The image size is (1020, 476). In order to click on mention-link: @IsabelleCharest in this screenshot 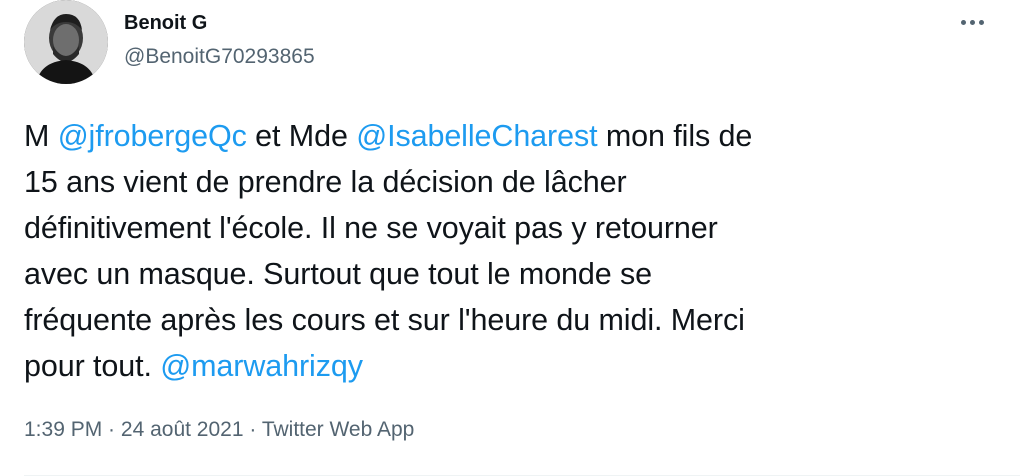, I will do `click(476, 136)`.